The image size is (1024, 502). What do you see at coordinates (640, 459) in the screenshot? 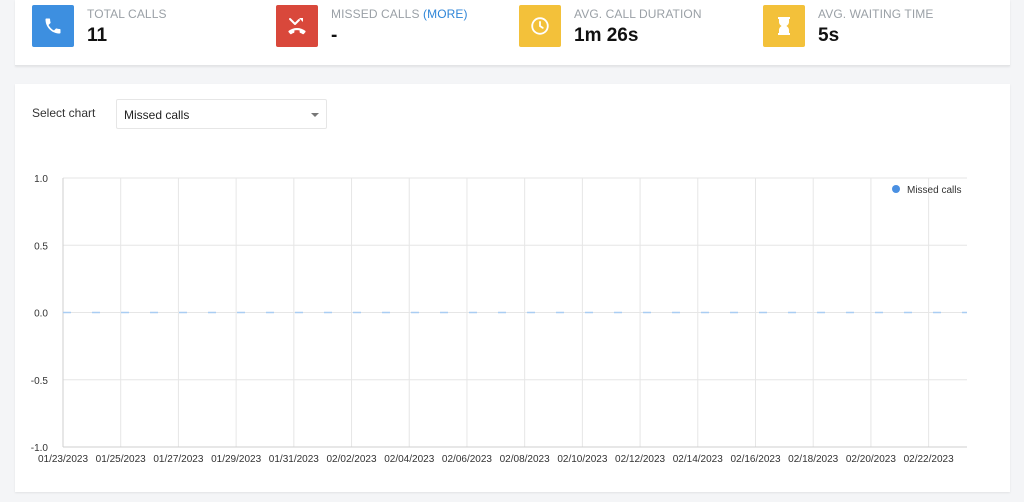
I see `x-tick-label: 02/12/2023` at bounding box center [640, 459].